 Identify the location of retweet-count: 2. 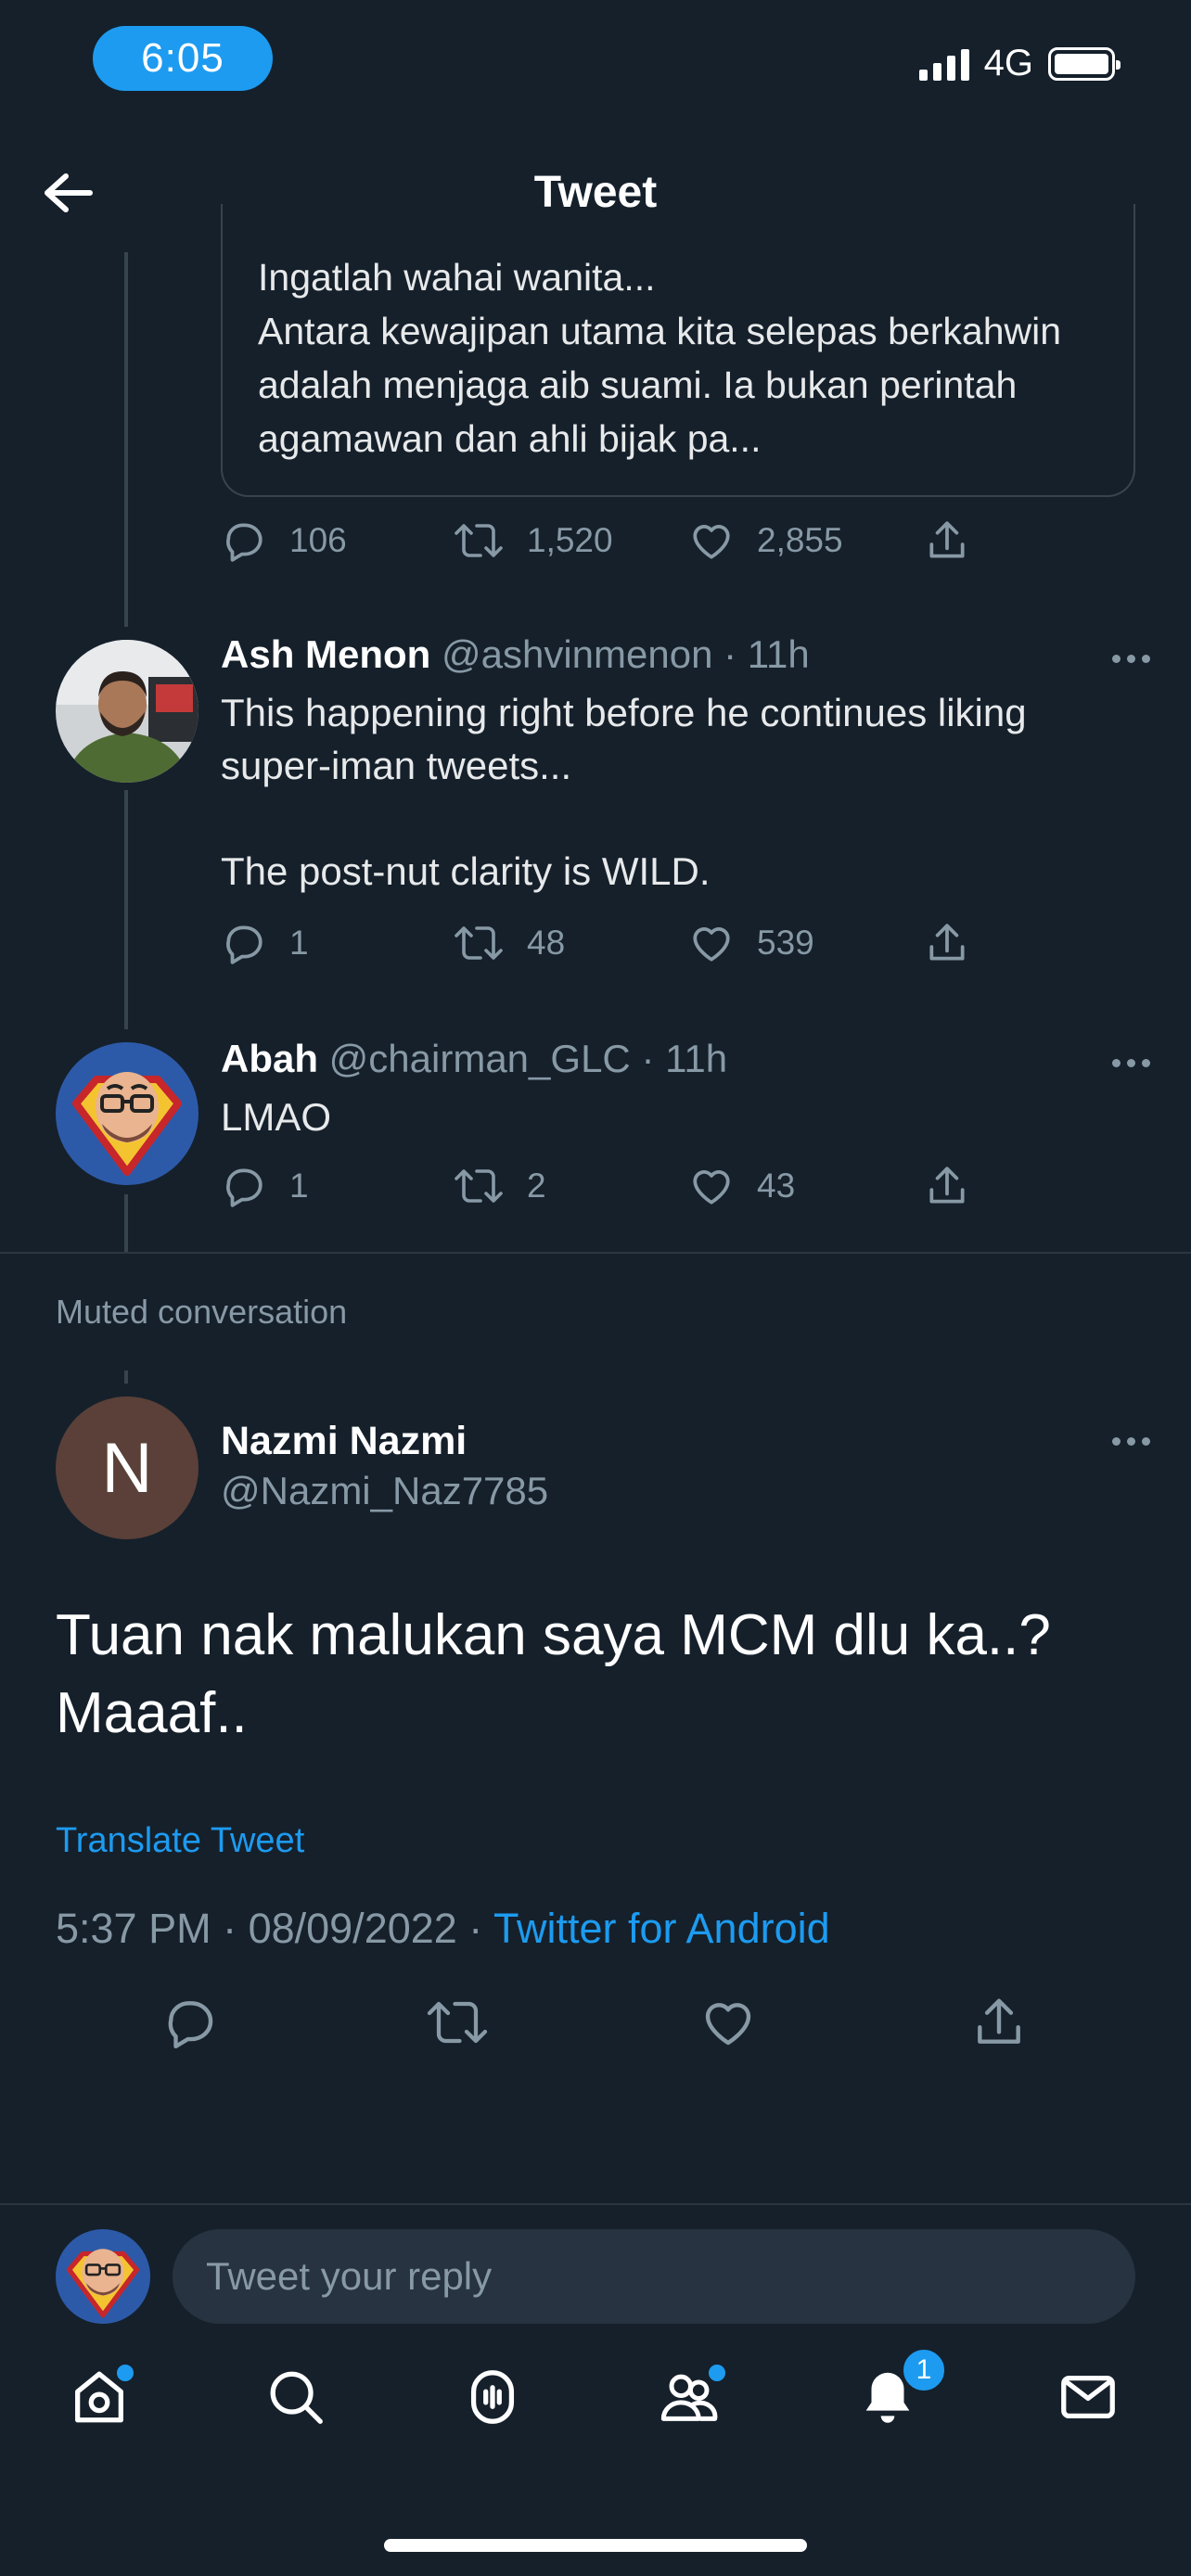
(536, 1186).